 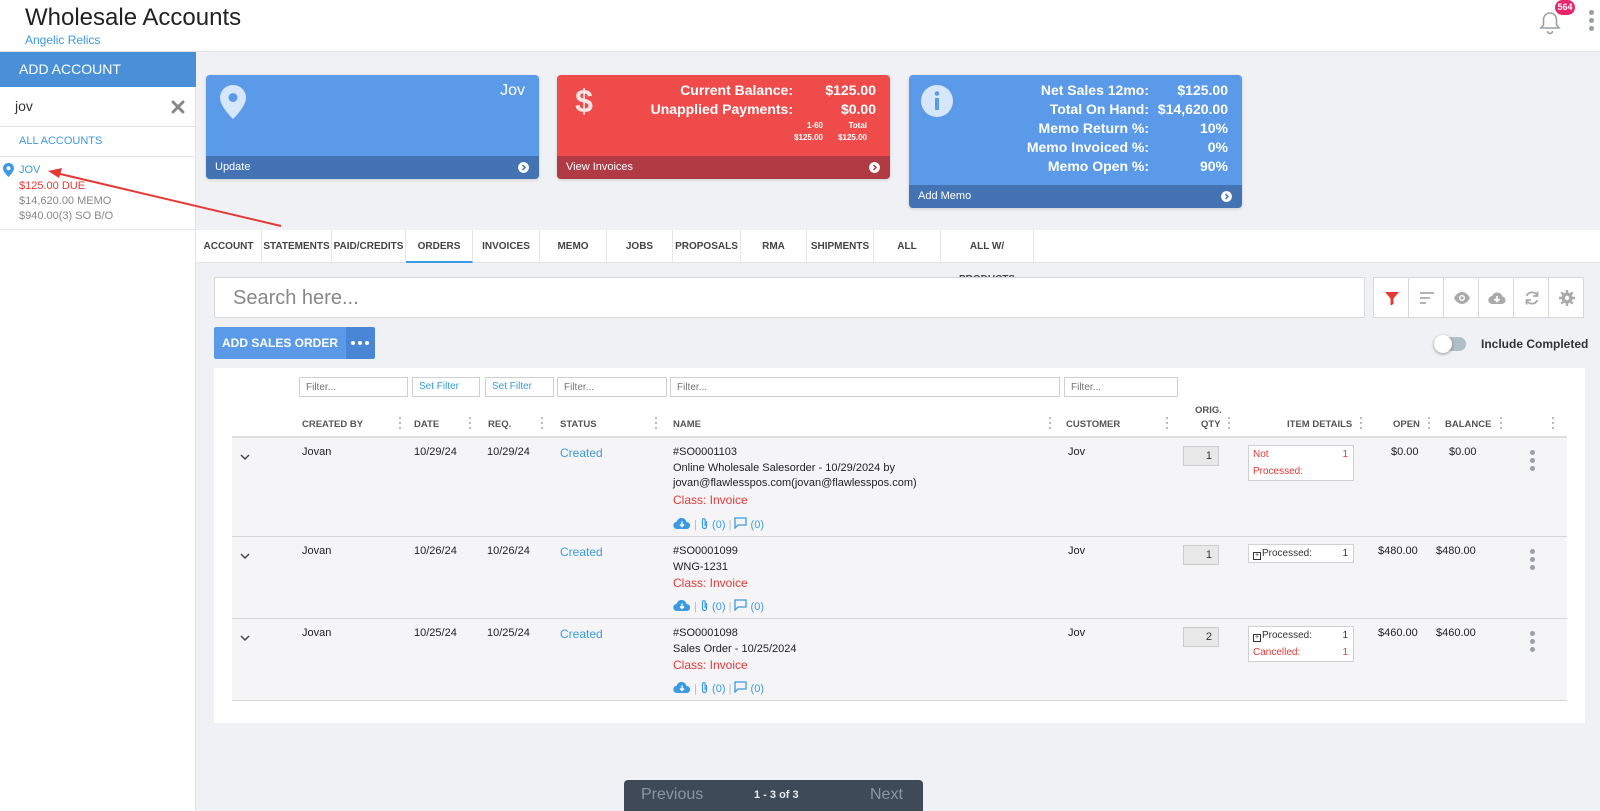 What do you see at coordinates (506, 246) in the screenshot?
I see `tab-invoices: INVOICES` at bounding box center [506, 246].